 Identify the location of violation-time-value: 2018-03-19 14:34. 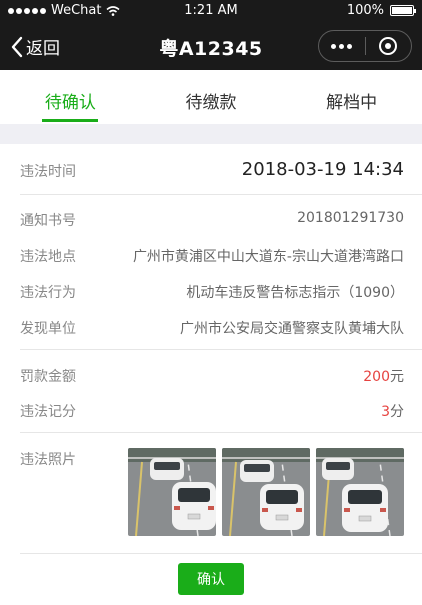
(322, 169).